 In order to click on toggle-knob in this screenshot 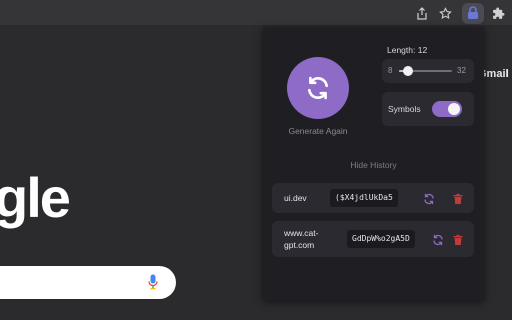, I will do `click(454, 109)`.